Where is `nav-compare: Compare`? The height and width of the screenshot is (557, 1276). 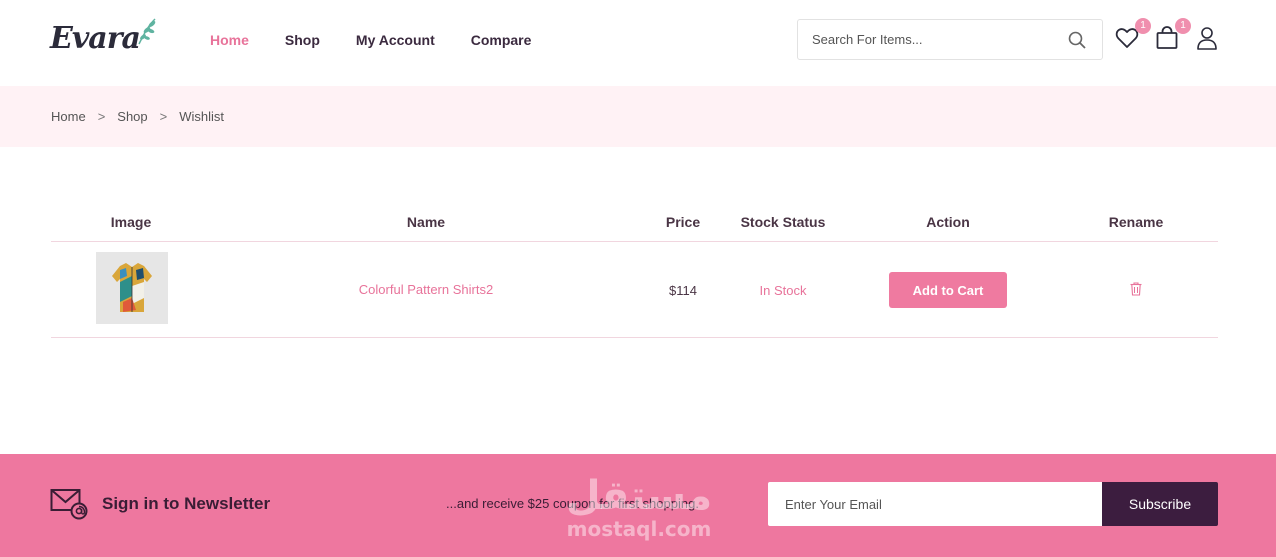 nav-compare: Compare is located at coordinates (501, 40).